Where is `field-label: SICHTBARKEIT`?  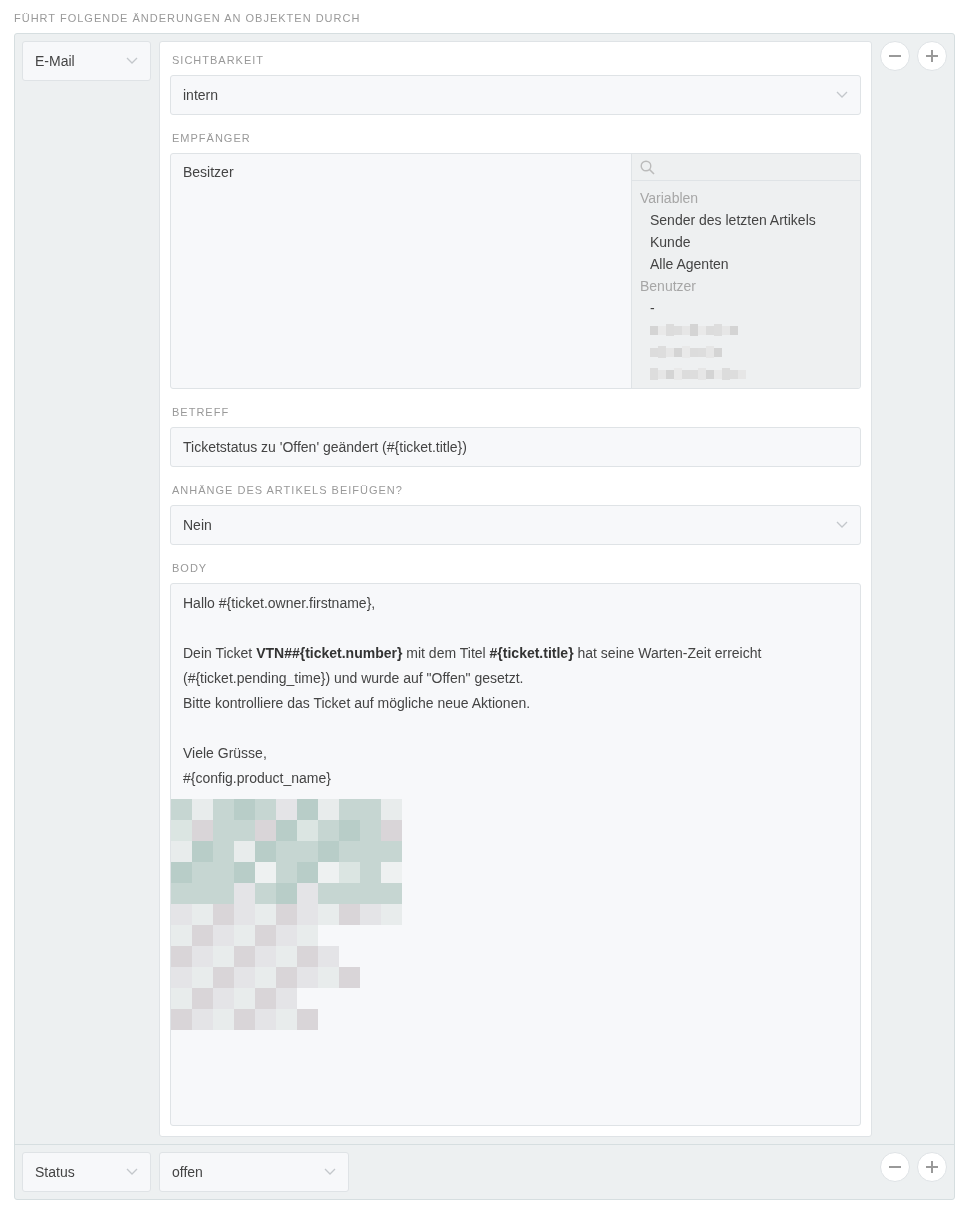 field-label: SICHTBARKEIT is located at coordinates (219, 60).